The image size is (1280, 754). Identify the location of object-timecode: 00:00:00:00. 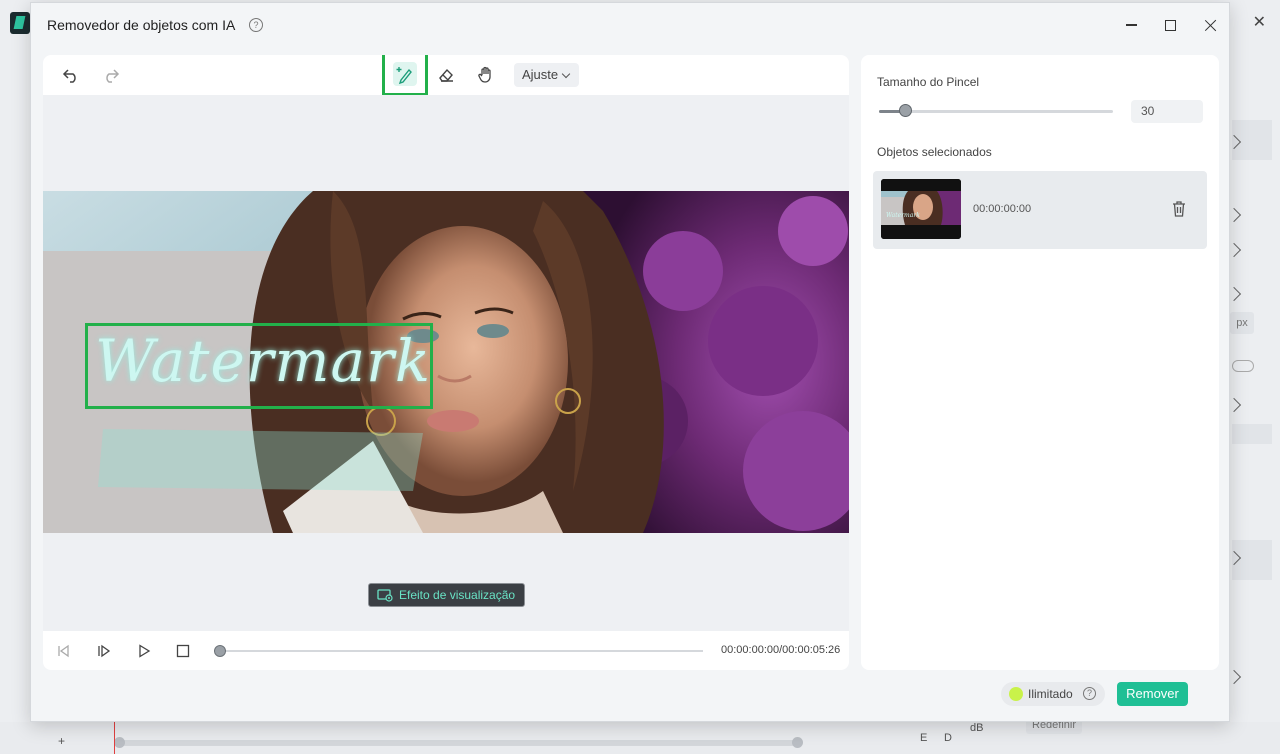
(1002, 209).